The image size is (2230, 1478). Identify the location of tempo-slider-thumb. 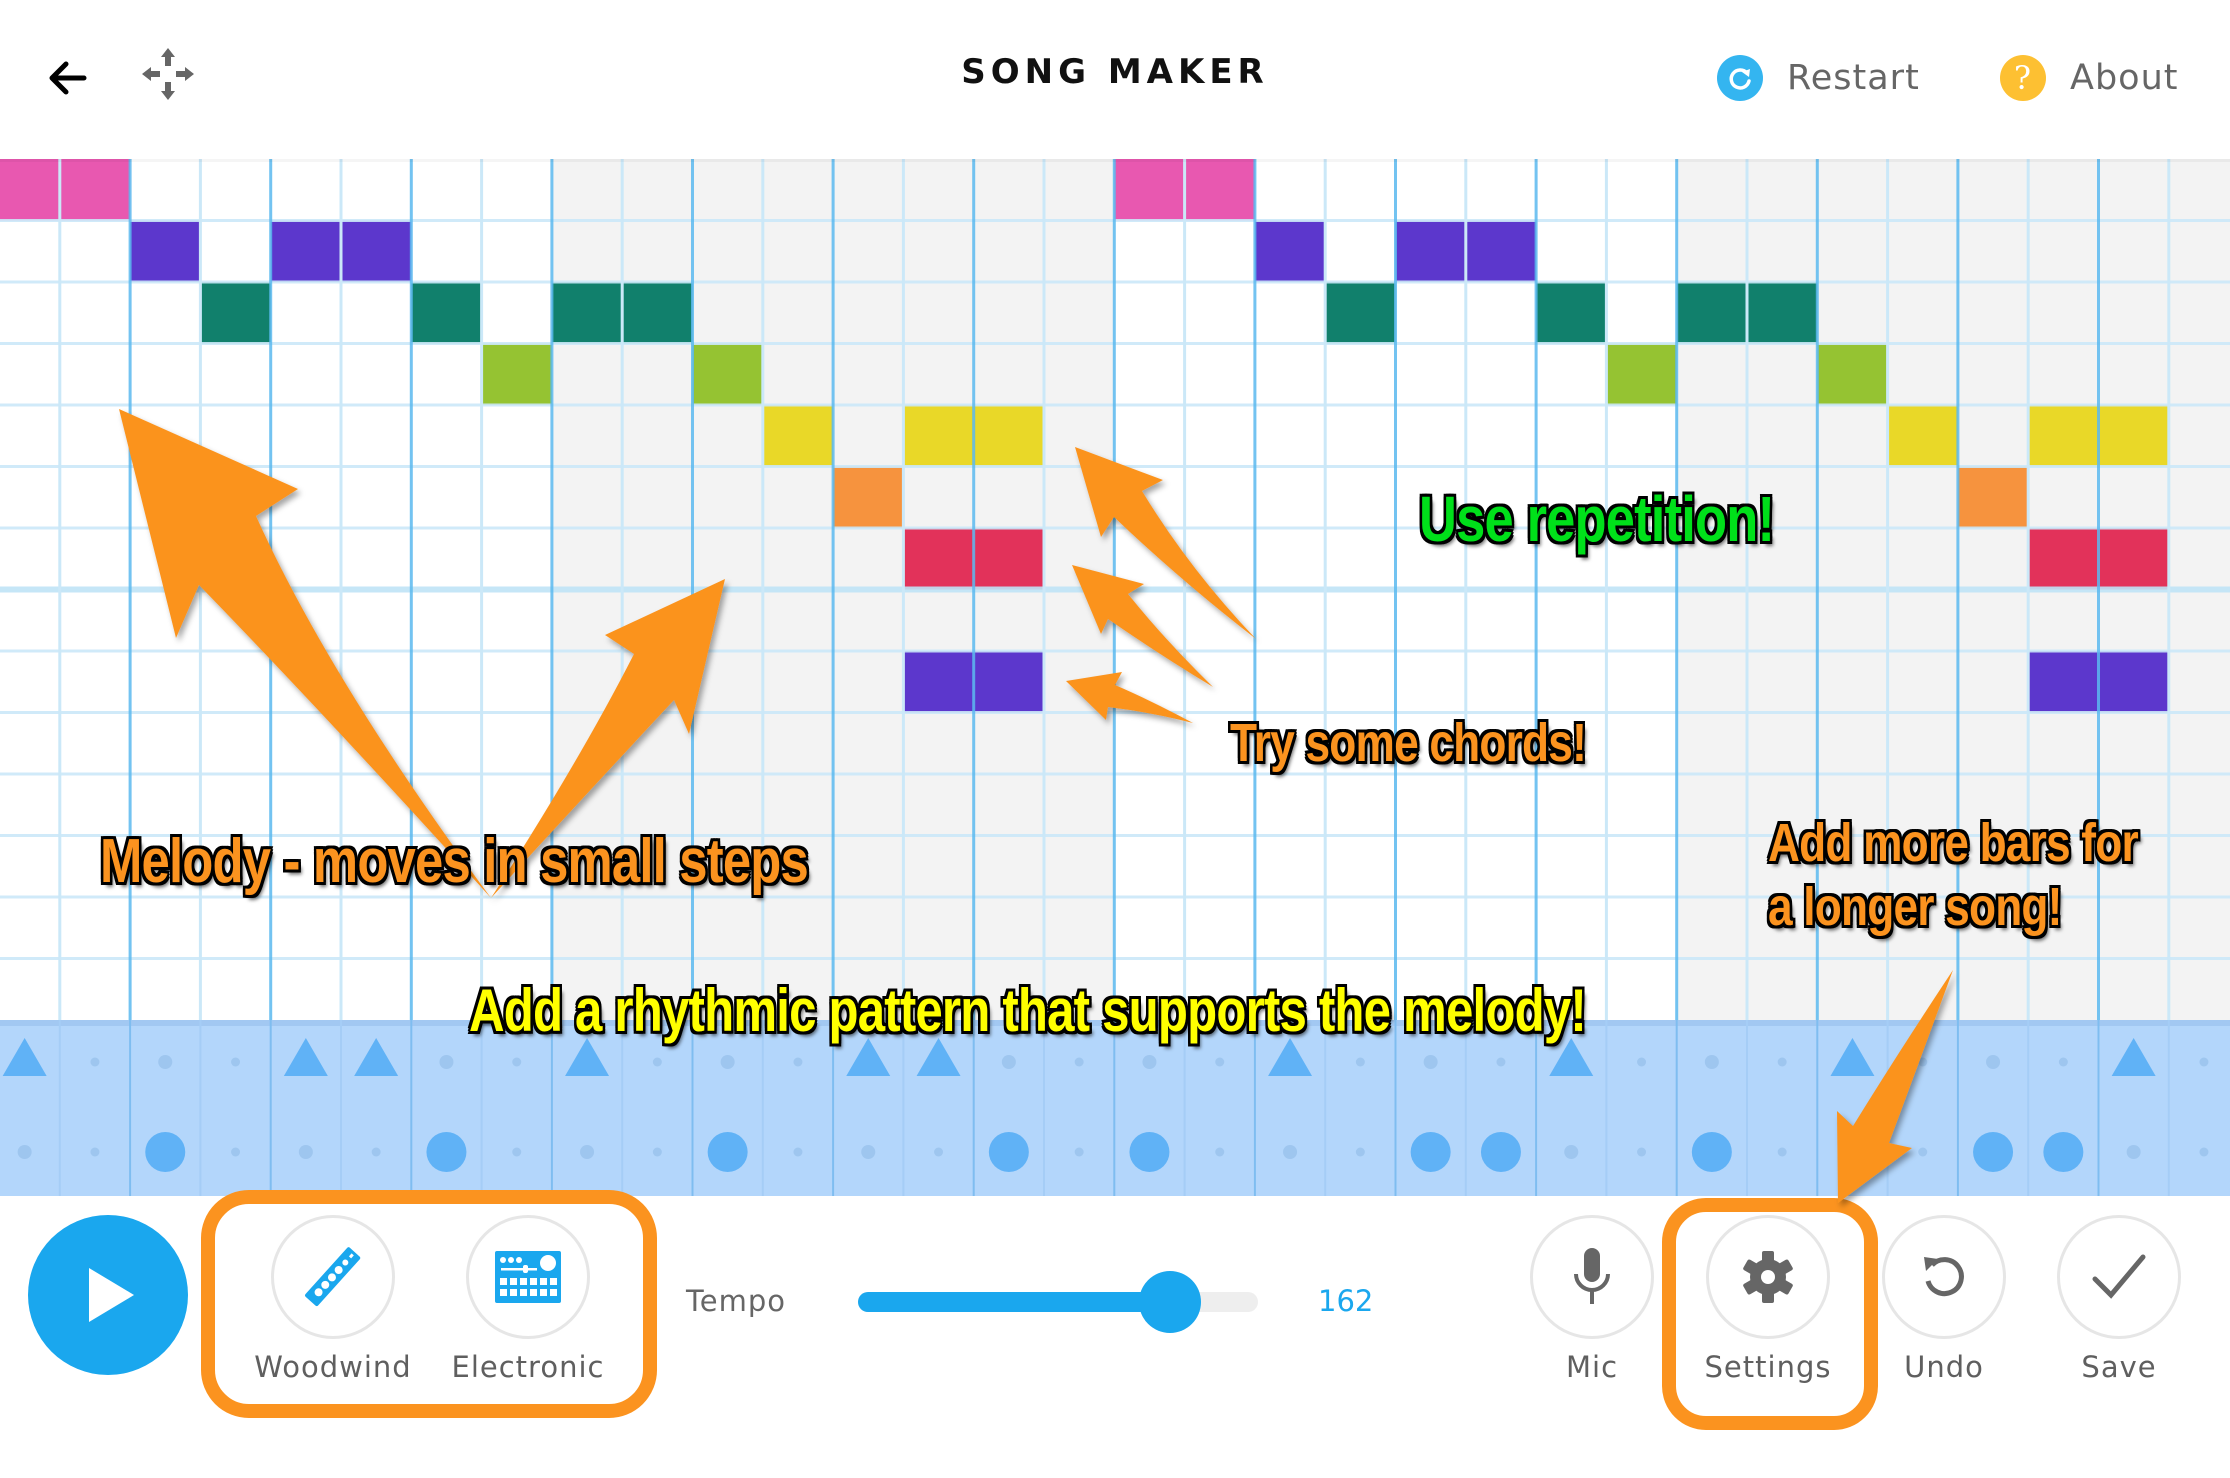
(1170, 1302).